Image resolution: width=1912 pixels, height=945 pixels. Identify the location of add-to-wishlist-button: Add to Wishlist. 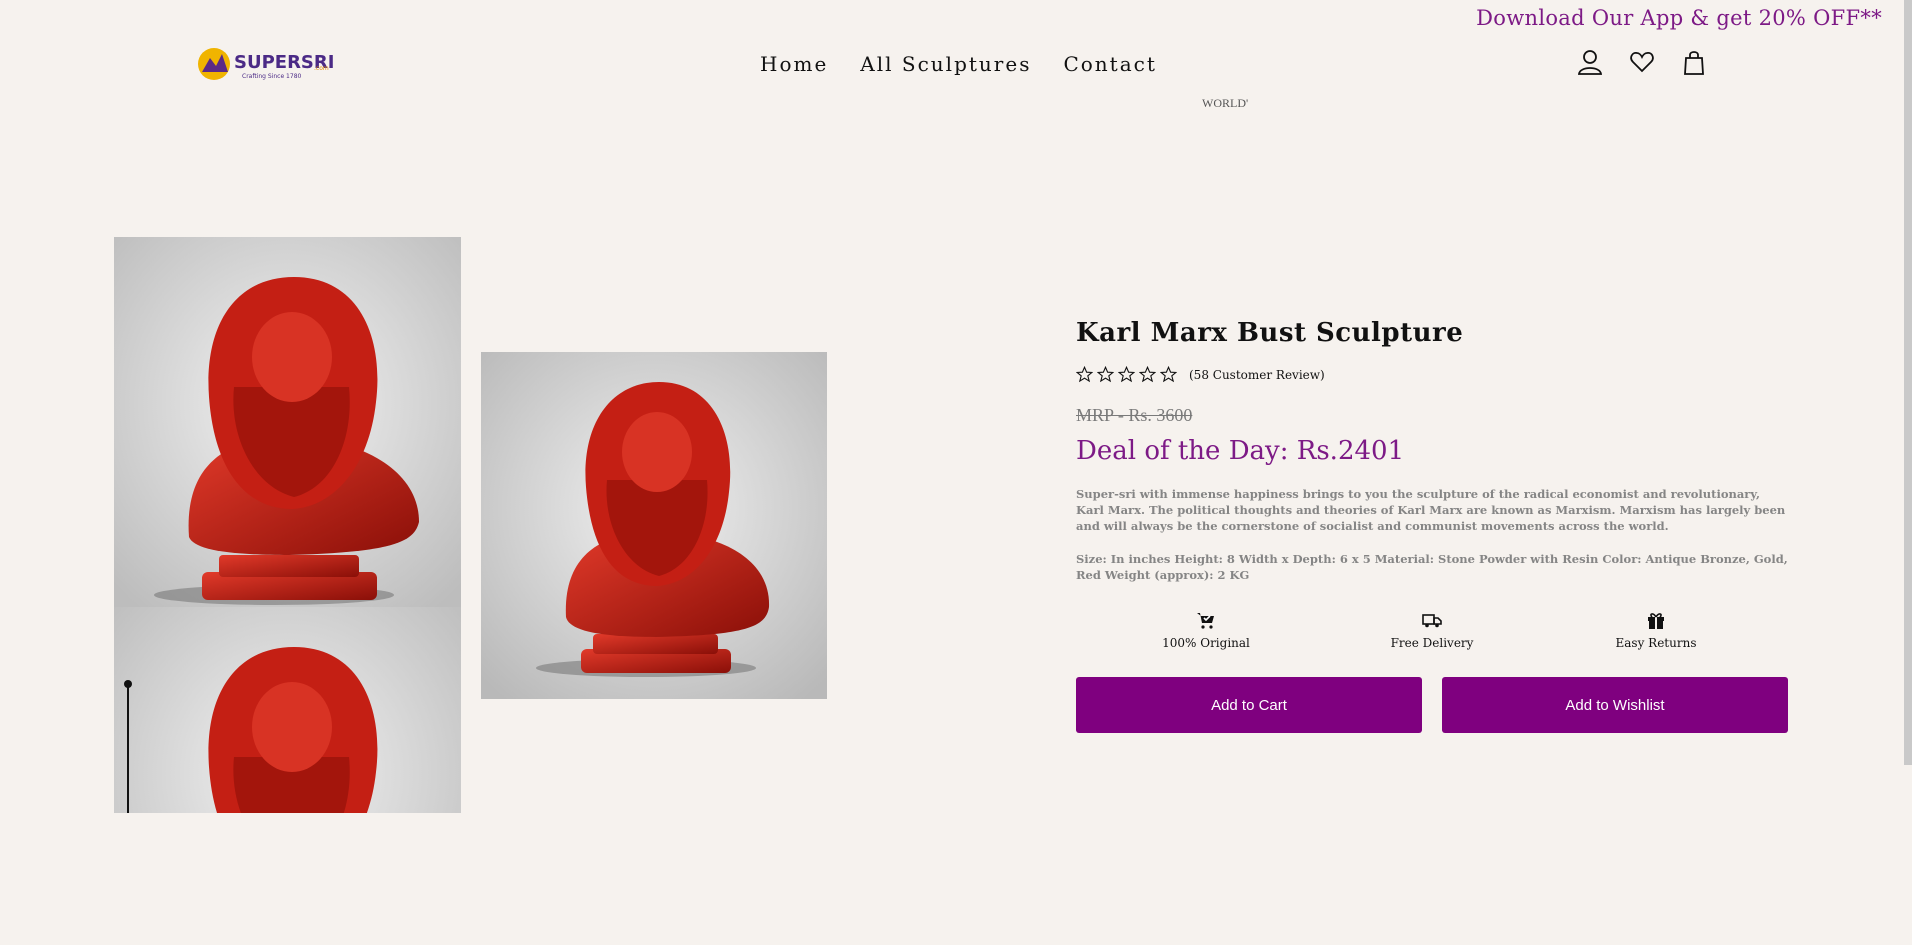
(1615, 705).